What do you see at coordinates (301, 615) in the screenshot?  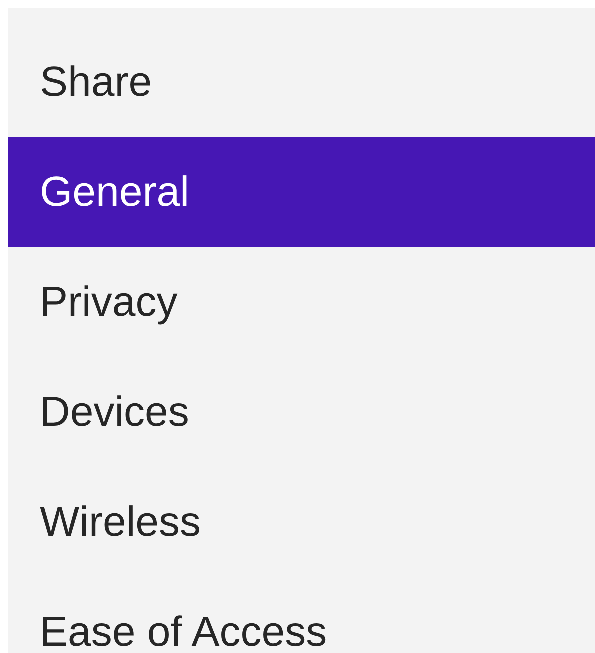 I see `settings-menu-item: Ease of Access` at bounding box center [301, 615].